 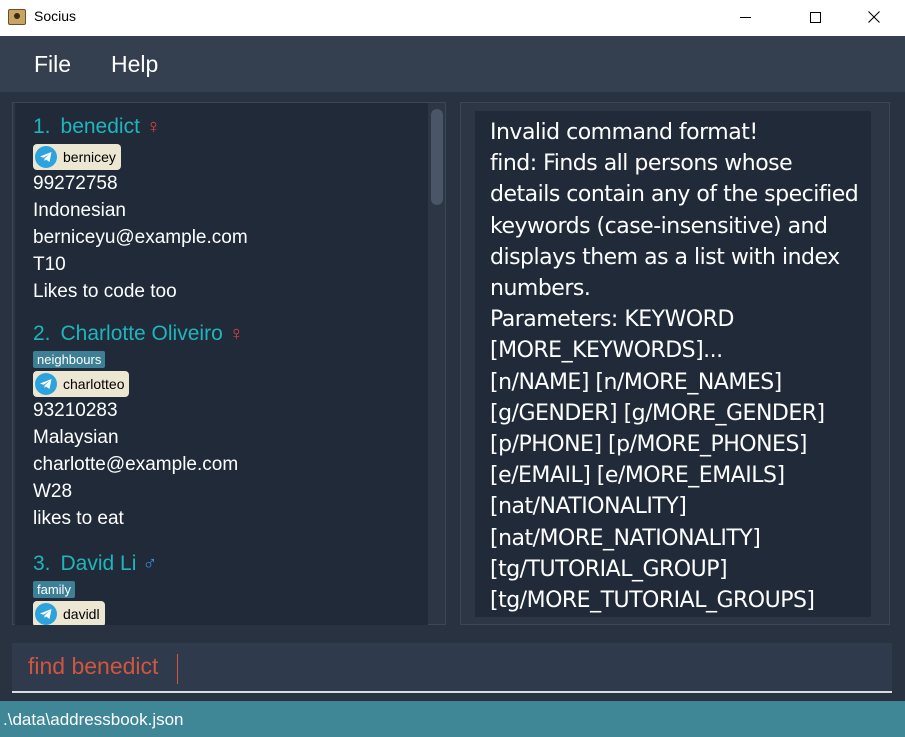 What do you see at coordinates (141, 333) in the screenshot?
I see `person-name: Charlotte Oliveiro` at bounding box center [141, 333].